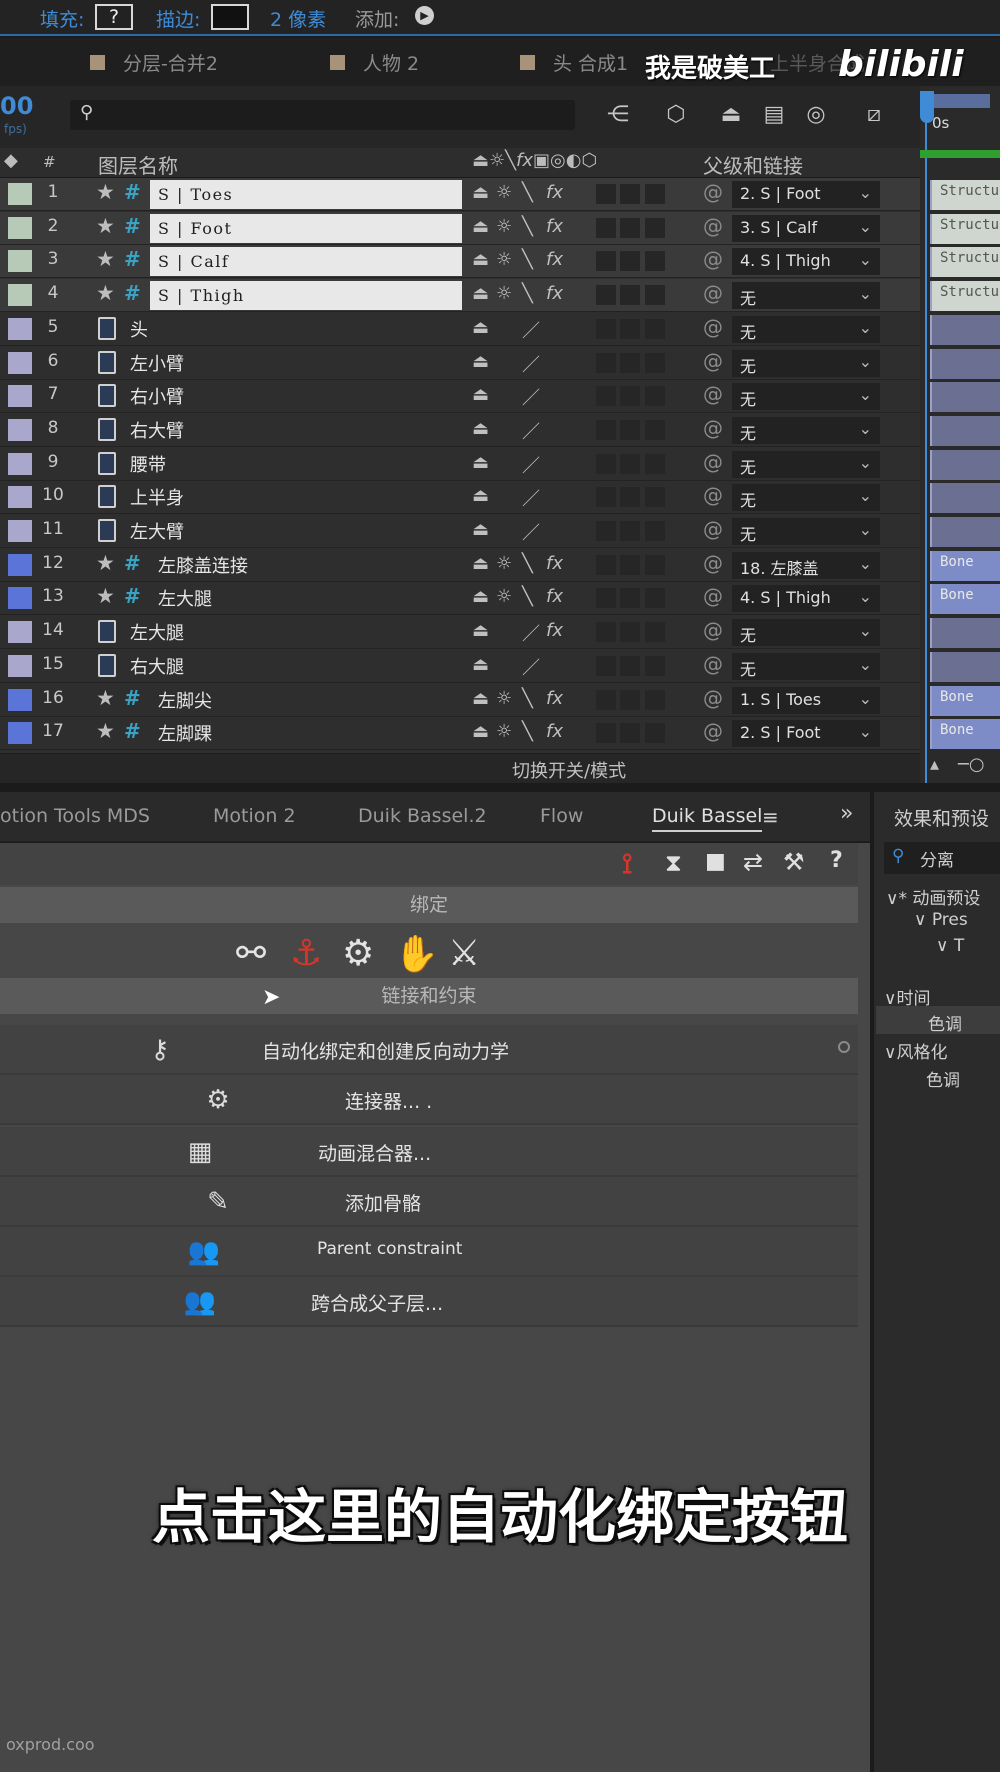  I want to click on toggle-switches-modes: 切换开关/模式, so click(569, 770).